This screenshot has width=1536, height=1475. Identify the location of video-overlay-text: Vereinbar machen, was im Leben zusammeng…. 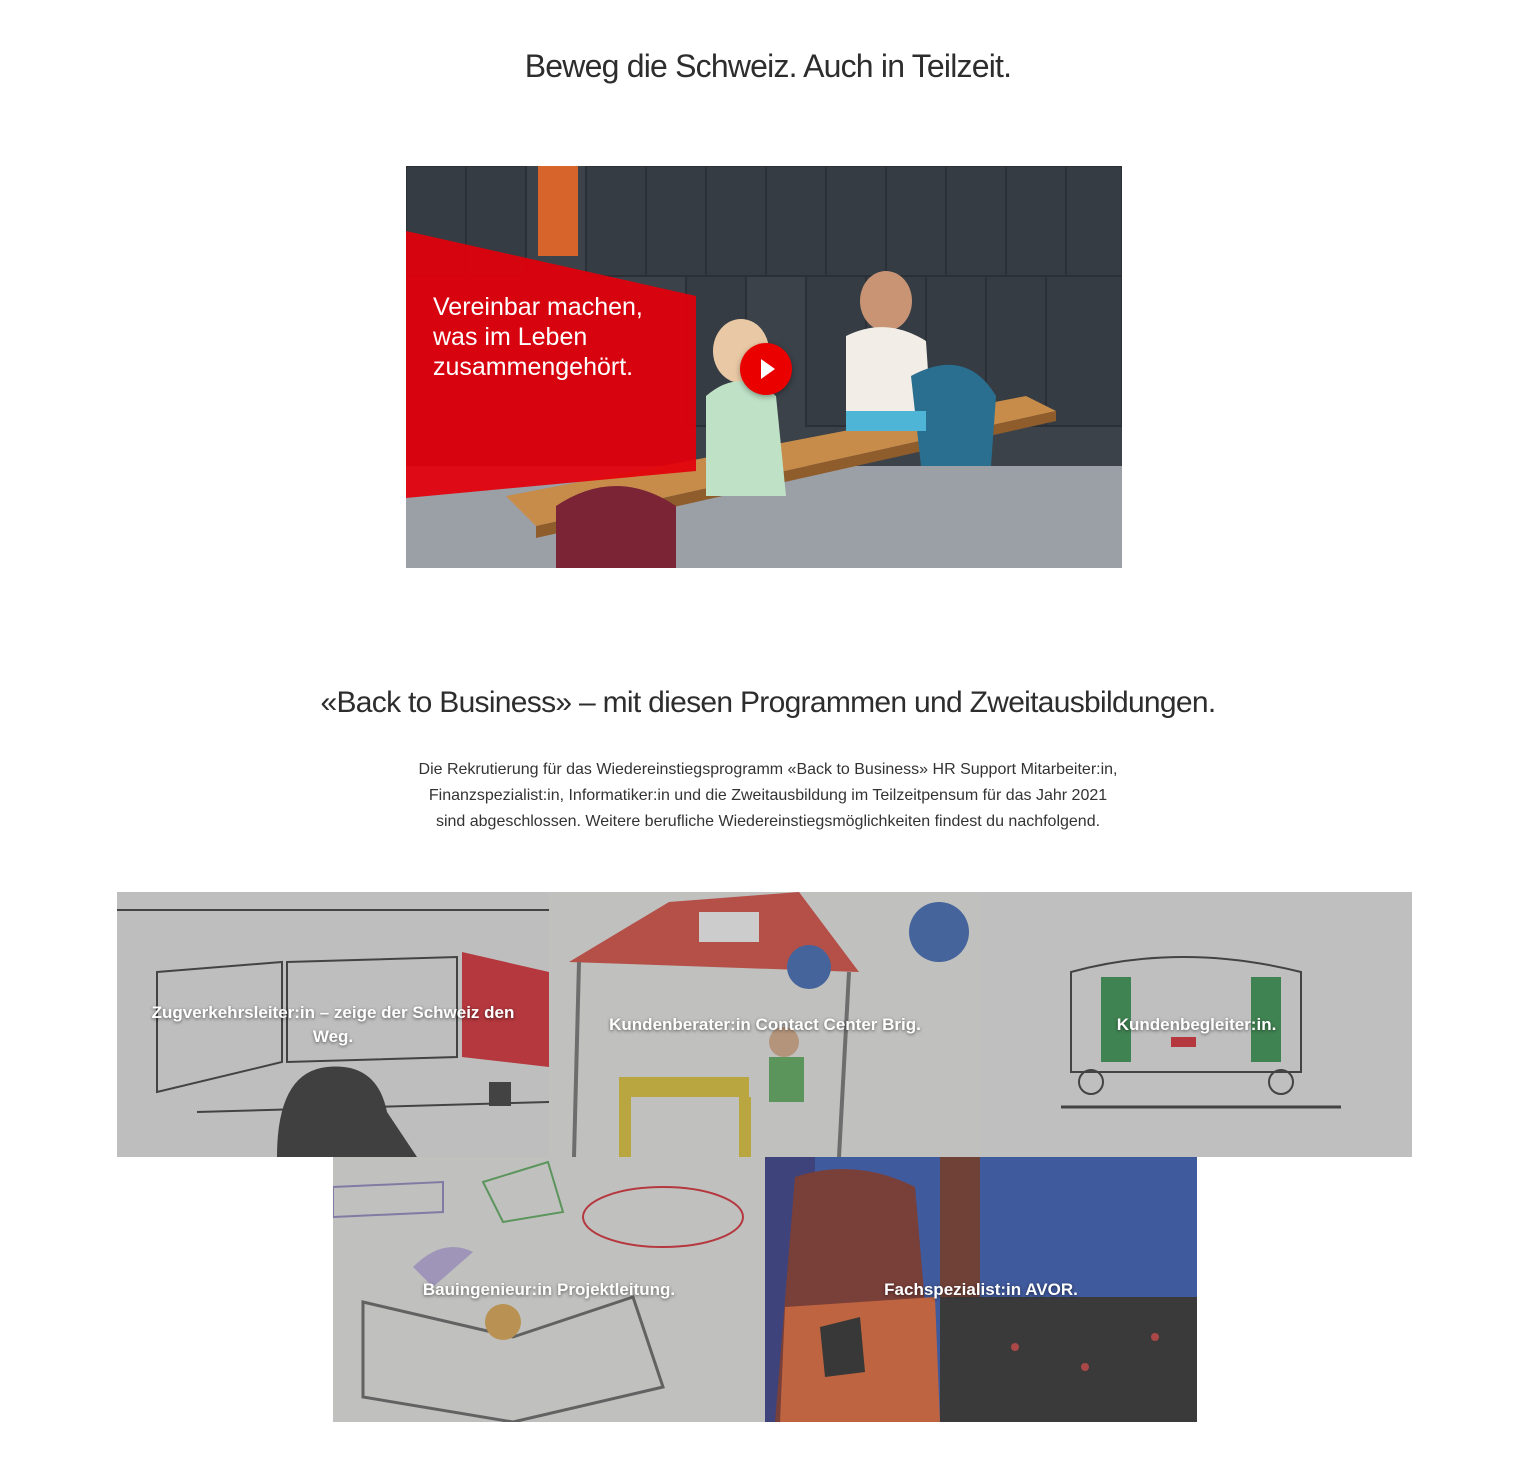
(558, 337).